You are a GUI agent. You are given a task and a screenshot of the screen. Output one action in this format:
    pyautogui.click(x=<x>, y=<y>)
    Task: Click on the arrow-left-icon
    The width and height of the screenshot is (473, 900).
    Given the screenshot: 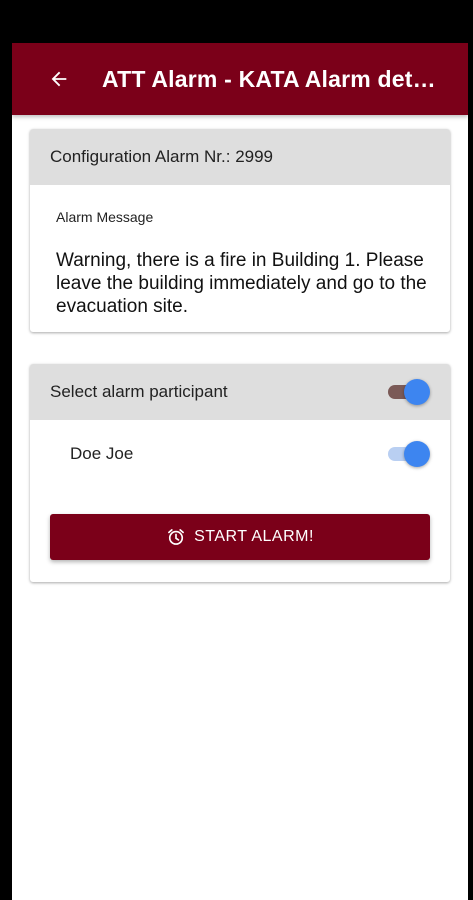 What is the action you would take?
    pyautogui.click(x=59, y=79)
    